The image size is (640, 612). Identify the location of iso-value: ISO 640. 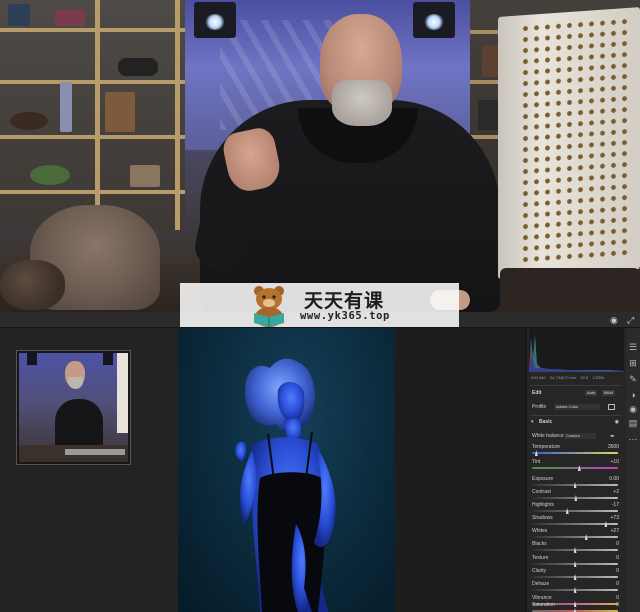
(538, 377).